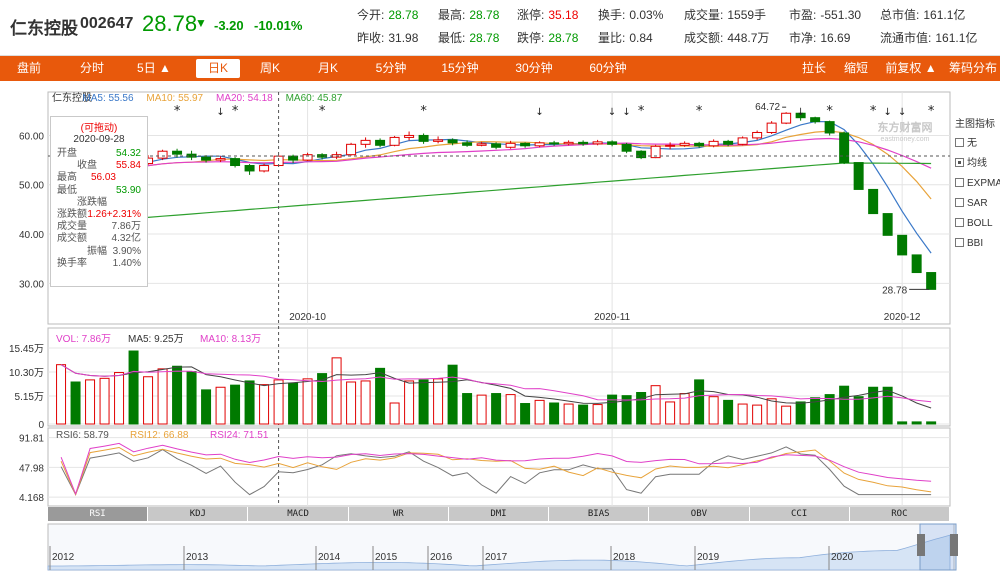 Image resolution: width=1000 pixels, height=578 pixels. I want to click on period-tab-6: 5分钟, so click(391, 68).